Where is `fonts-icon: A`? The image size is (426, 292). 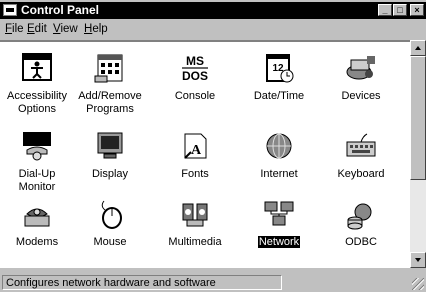 fonts-icon: A is located at coordinates (195, 146).